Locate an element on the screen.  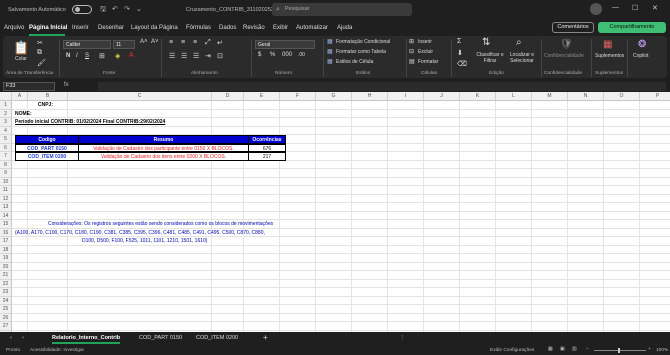
addins-button: Suplementos is located at coordinates (609, 56).